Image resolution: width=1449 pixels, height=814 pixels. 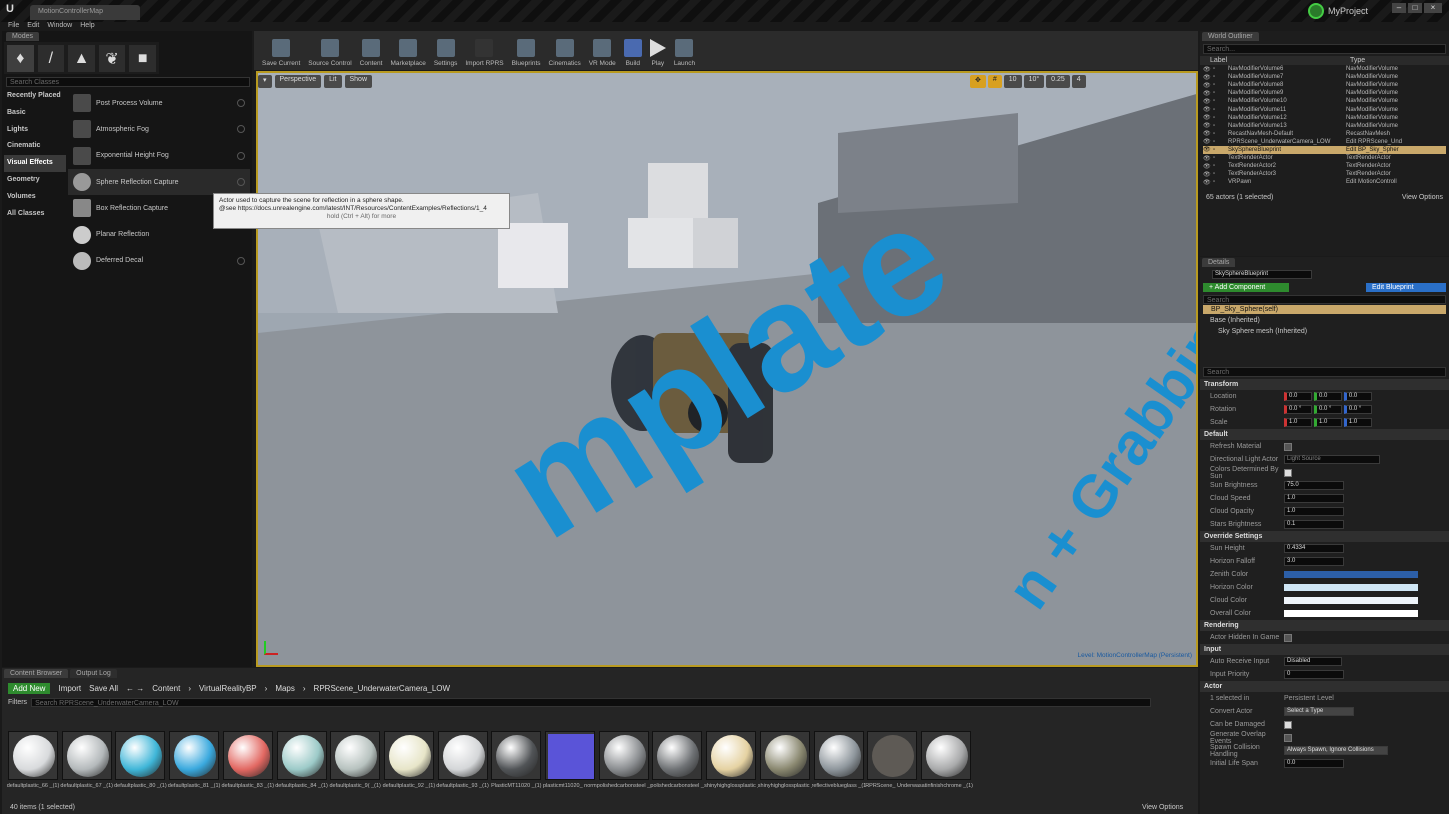 I want to click on category-recently-placed: Recently Placed, so click(x=35, y=96).